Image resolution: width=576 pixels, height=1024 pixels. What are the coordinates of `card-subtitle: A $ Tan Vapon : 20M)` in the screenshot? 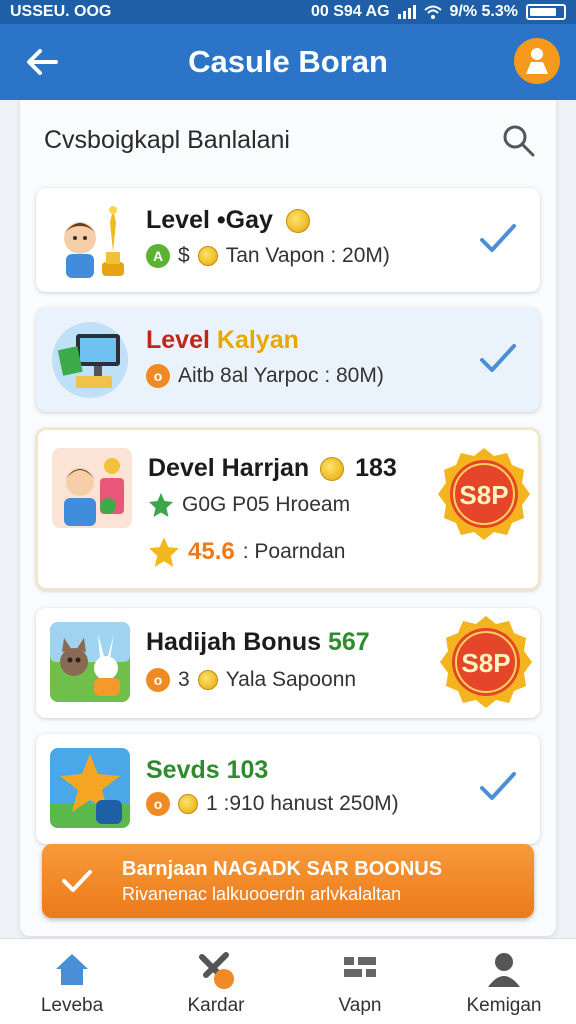 It's located at (268, 256).